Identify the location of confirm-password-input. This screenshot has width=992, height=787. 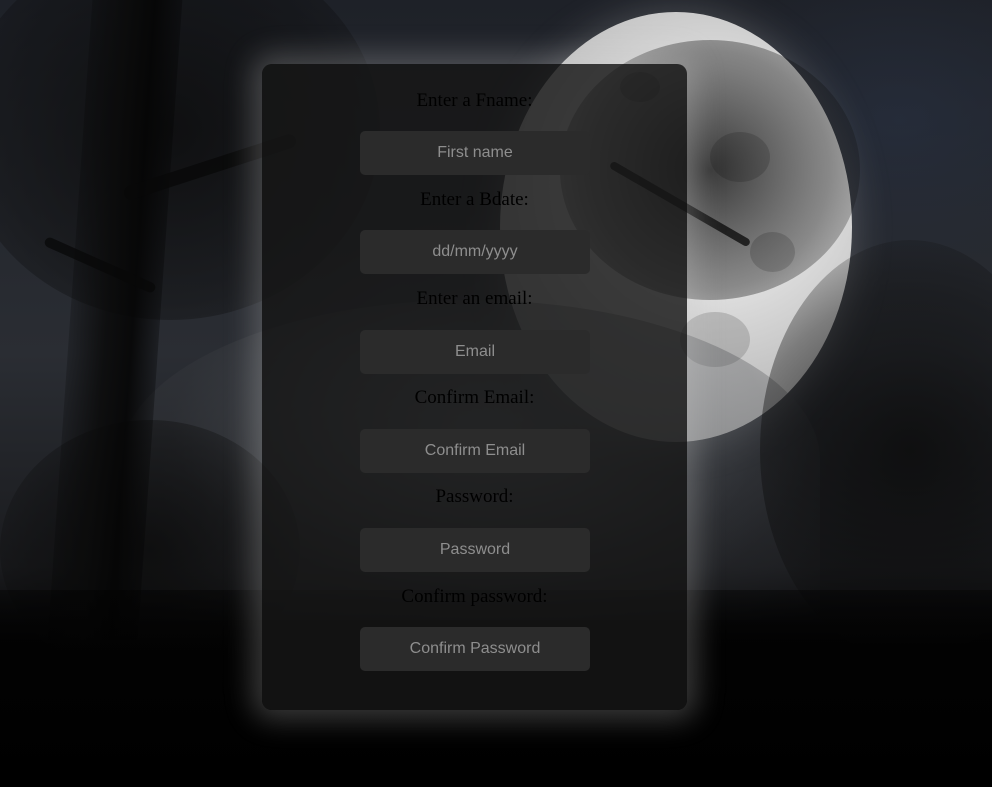
(475, 649).